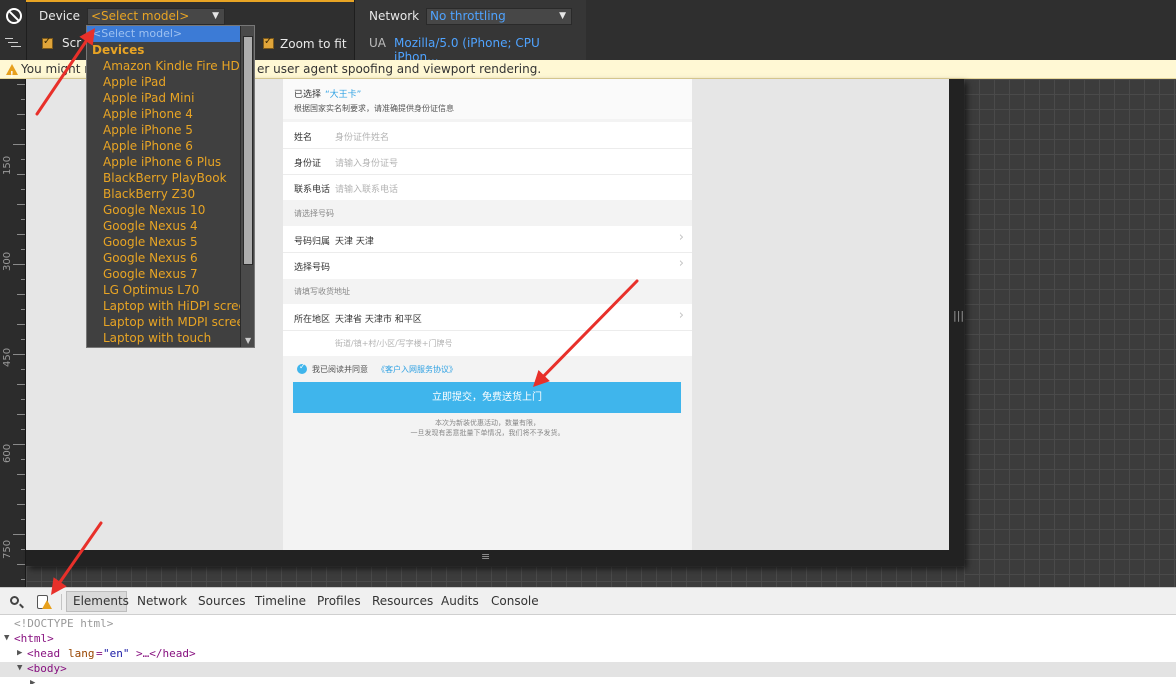 Image resolution: width=1176 pixels, height=684 pixels. Describe the element at coordinates (248, 340) in the screenshot. I see `scroll-down-icon: ▼` at that location.